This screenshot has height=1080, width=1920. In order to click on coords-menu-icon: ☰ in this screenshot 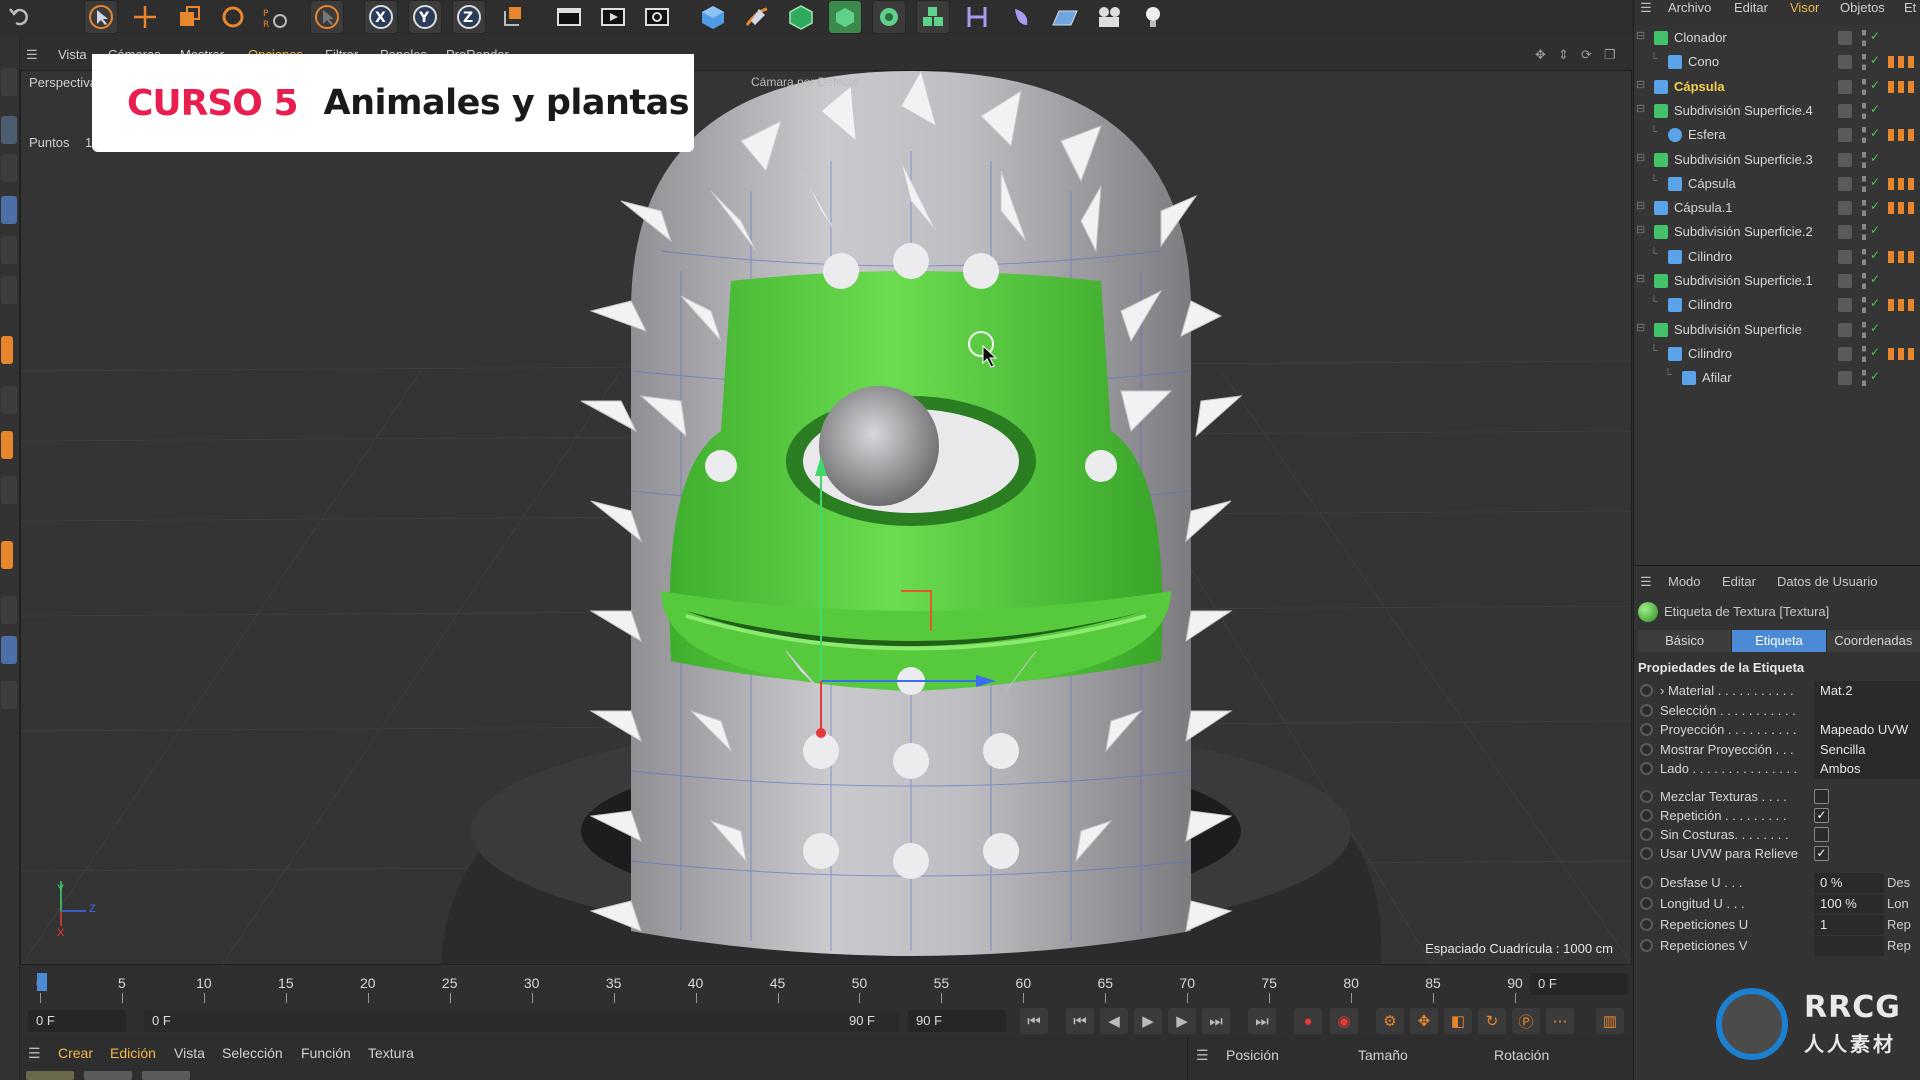, I will do `click(1202, 1055)`.